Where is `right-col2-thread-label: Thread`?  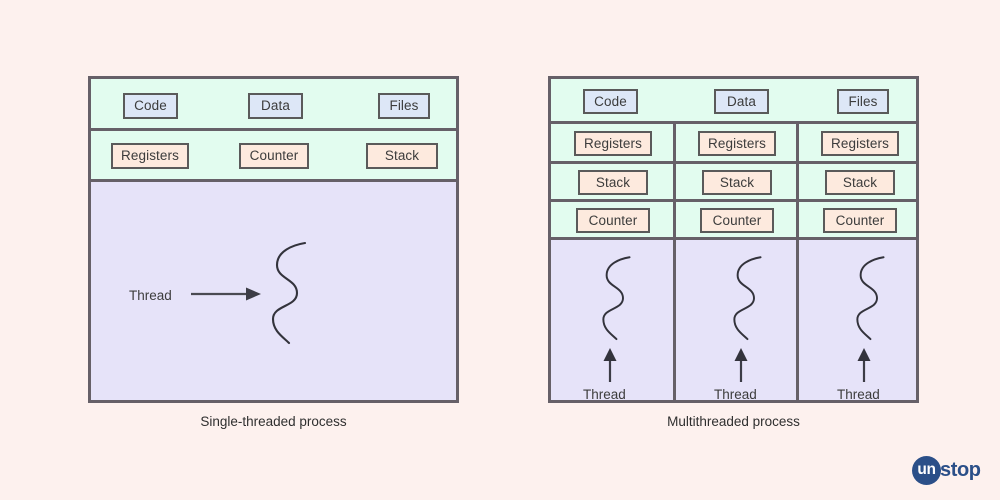
right-col2-thread-label: Thread is located at coordinates (735, 394).